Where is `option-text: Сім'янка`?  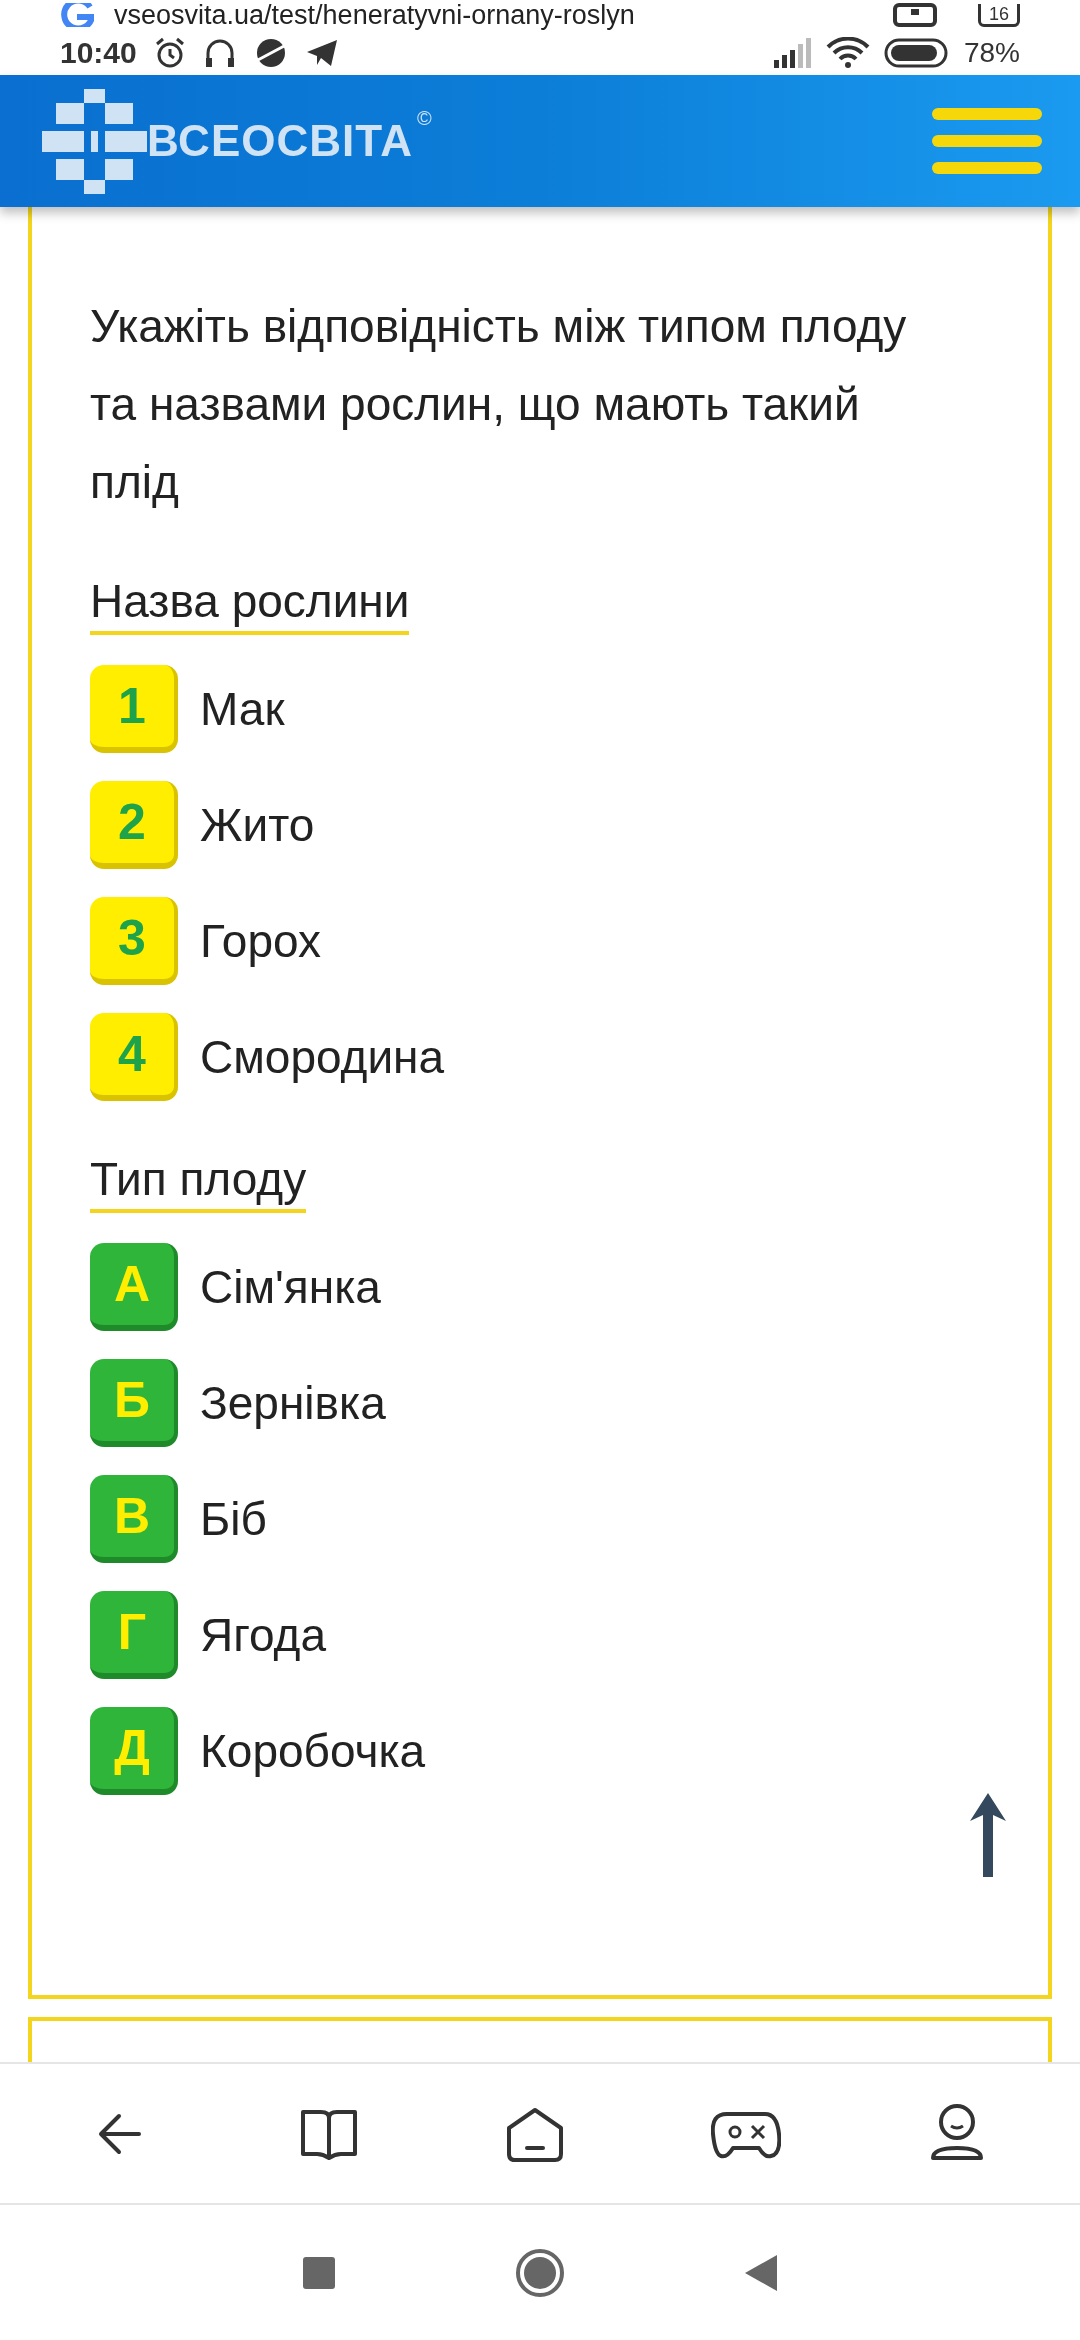 option-text: Сім'янка is located at coordinates (290, 1287).